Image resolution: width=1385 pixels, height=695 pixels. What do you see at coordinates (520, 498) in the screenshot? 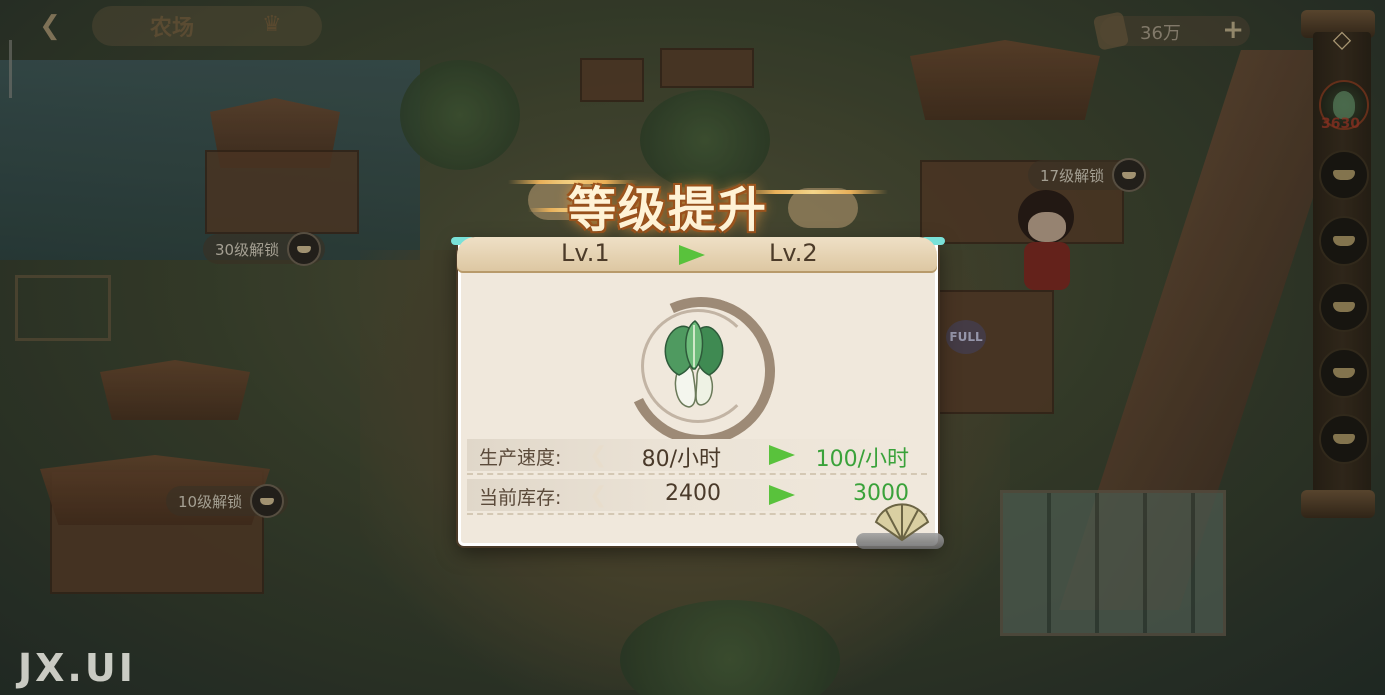
I see `stat-label: 当前库存:` at bounding box center [520, 498].